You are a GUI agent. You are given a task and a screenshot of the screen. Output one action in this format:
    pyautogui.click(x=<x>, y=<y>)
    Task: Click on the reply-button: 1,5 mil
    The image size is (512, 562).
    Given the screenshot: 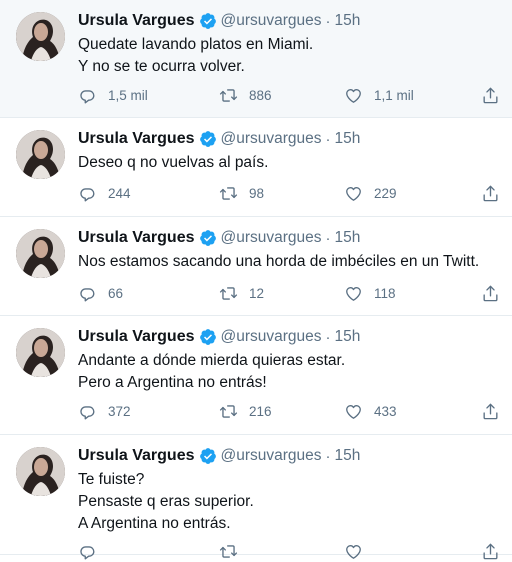 What is the action you would take?
    pyautogui.click(x=113, y=95)
    